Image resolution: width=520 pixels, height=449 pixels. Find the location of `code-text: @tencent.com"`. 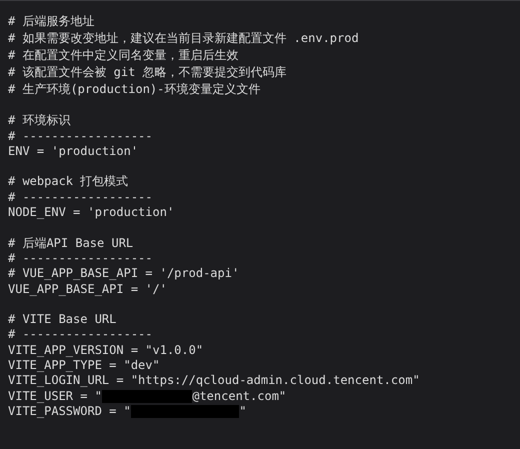

code-text: @tencent.com" is located at coordinates (239, 396).